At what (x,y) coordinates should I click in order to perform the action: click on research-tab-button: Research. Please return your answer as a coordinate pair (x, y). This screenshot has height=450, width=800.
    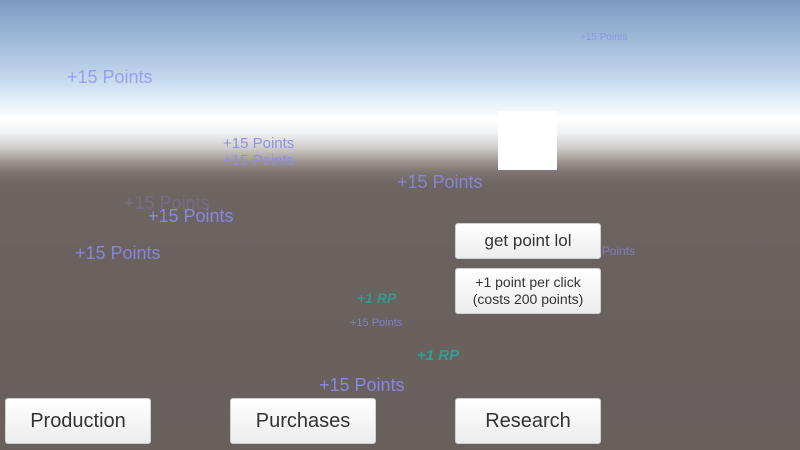
    Looking at the image, I should click on (528, 421).